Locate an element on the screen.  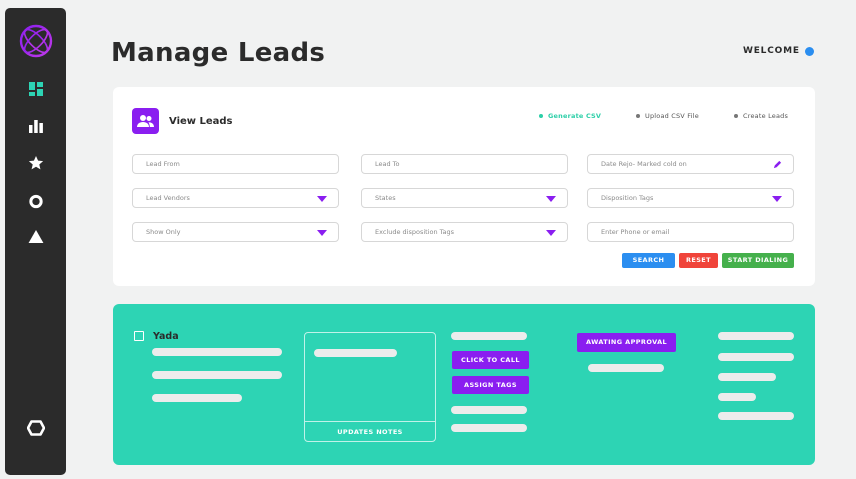
show-only-placeholder: Show Only is located at coordinates (163, 232).